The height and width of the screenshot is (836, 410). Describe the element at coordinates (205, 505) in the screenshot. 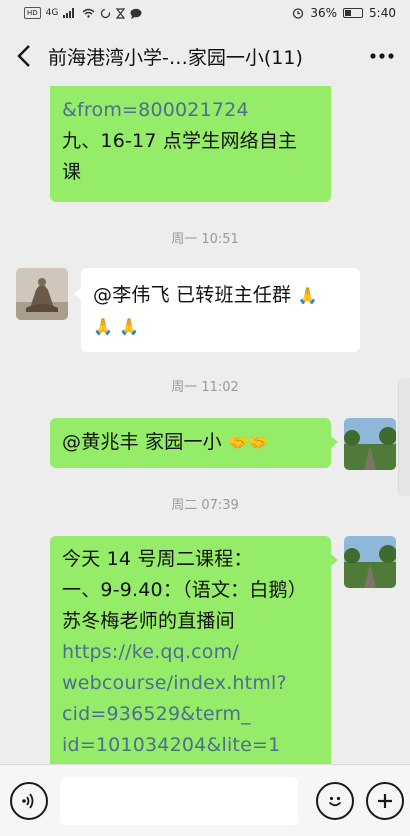

I see `timestamp: 周二 07:39` at that location.